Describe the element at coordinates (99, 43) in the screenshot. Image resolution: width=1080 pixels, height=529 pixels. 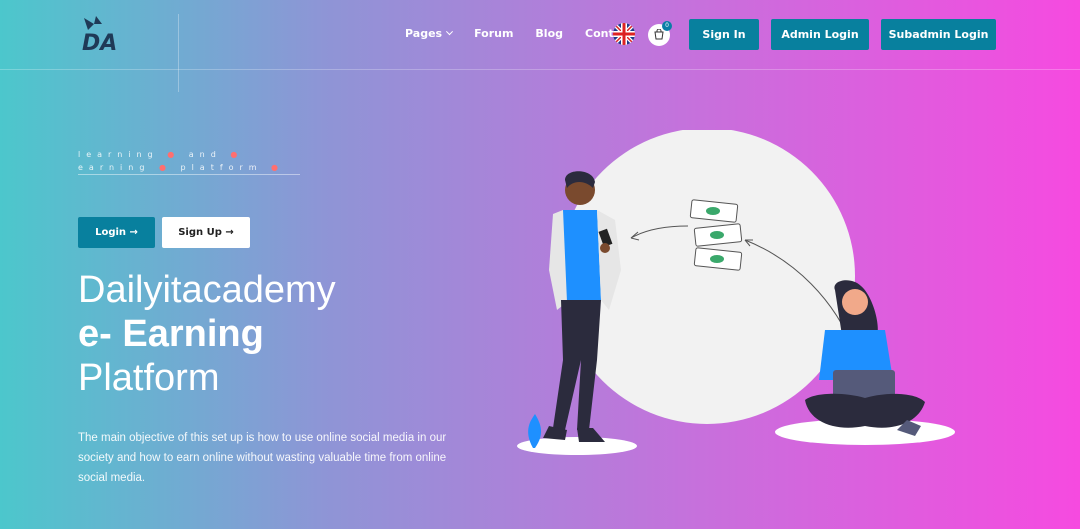
I see `logo-text: DA` at that location.